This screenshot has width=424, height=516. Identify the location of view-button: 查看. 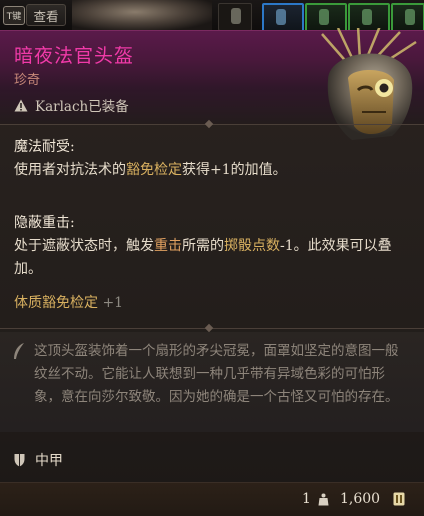
(46, 15).